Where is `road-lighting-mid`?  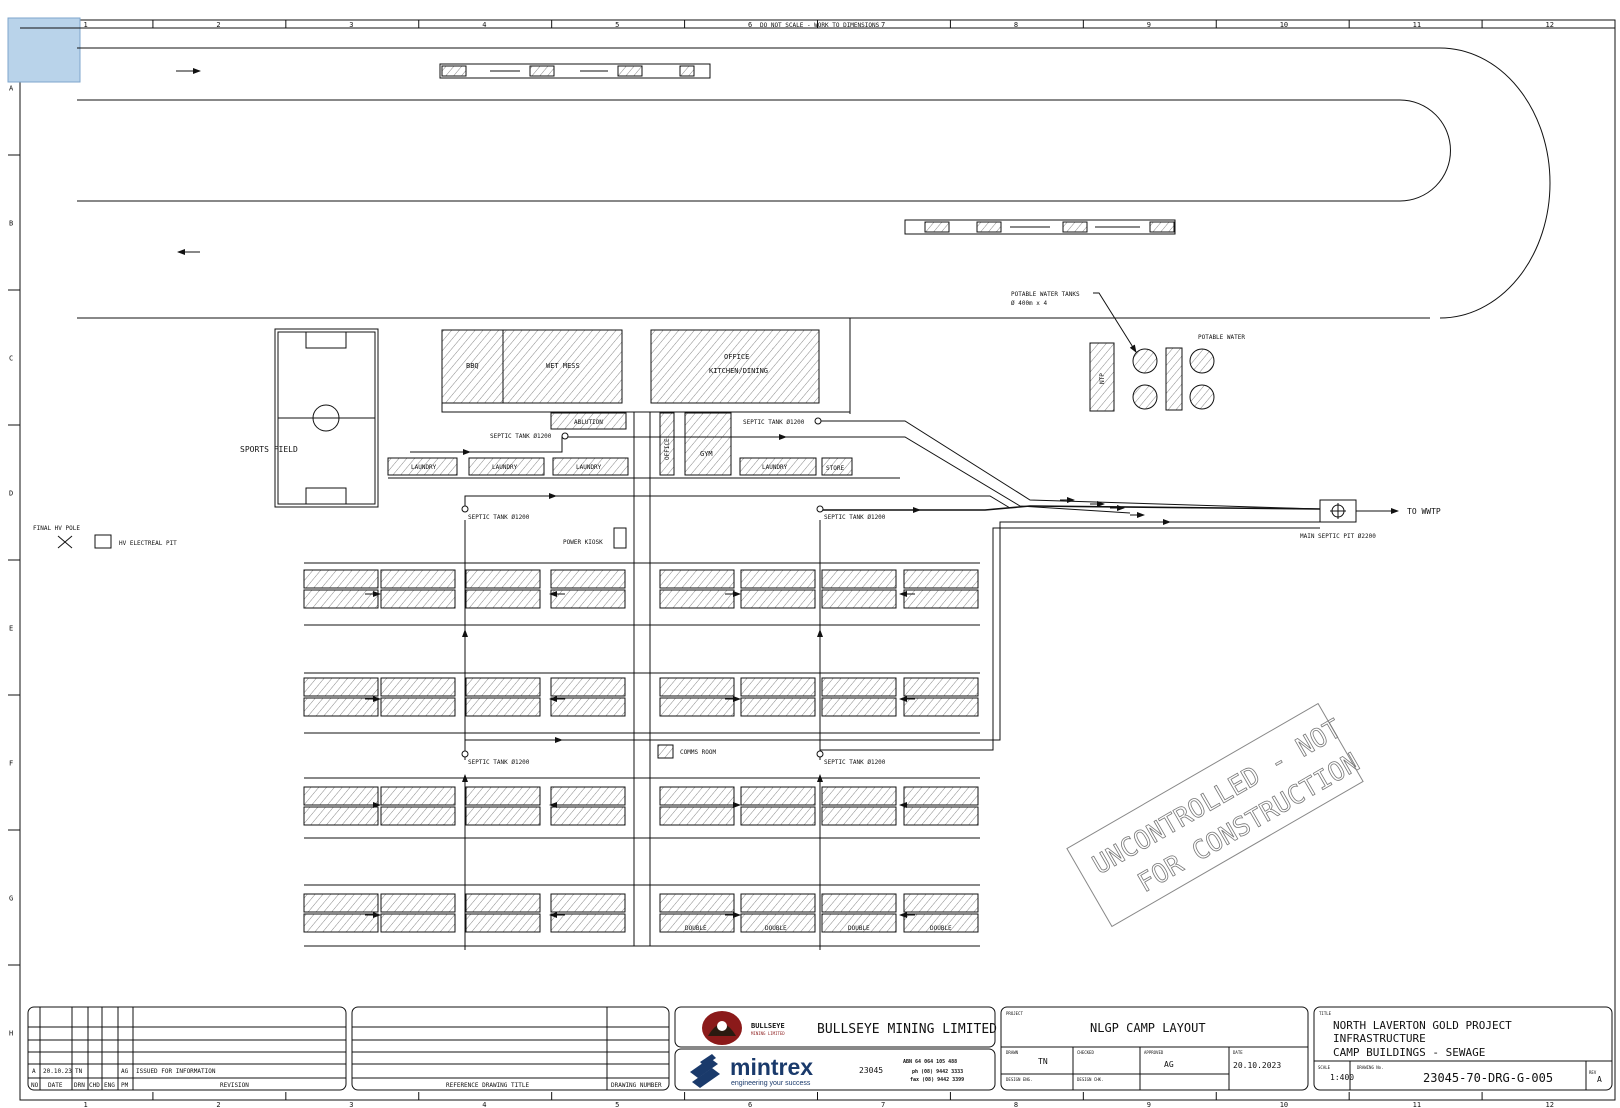
road-lighting-mid is located at coordinates (1040, 227).